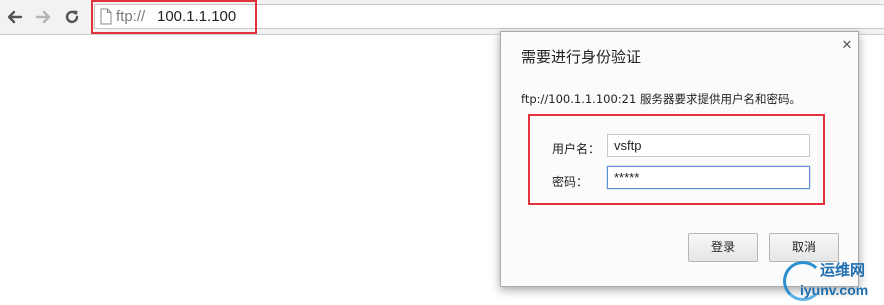  I want to click on reload-button, so click(72, 17).